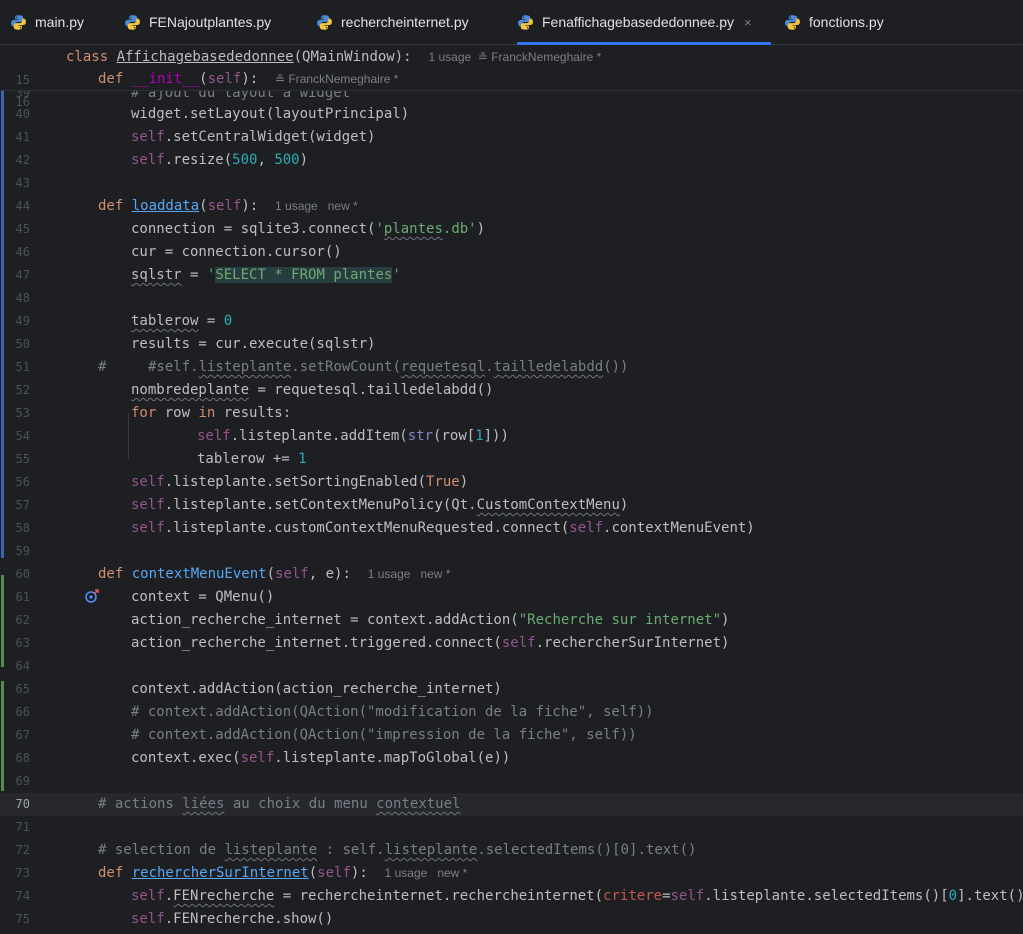 Image resolution: width=1023 pixels, height=934 pixels. Describe the element at coordinates (330, 574) in the screenshot. I see `parameter: e` at that location.